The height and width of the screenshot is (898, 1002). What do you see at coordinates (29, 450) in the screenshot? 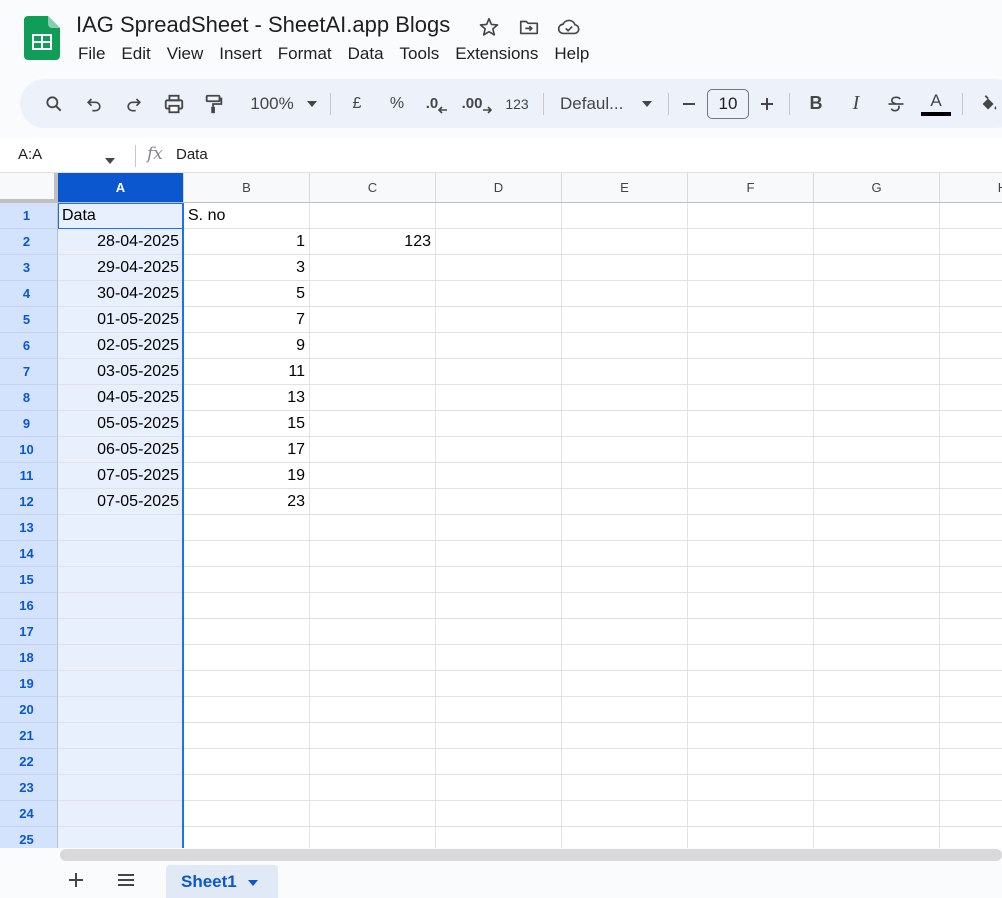
I see `row-header-10: 10` at bounding box center [29, 450].